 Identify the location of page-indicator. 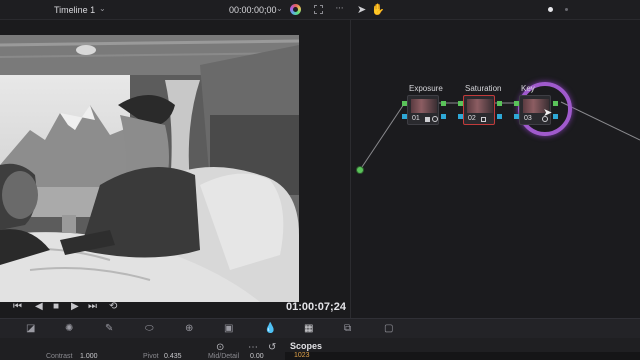
(566, 9).